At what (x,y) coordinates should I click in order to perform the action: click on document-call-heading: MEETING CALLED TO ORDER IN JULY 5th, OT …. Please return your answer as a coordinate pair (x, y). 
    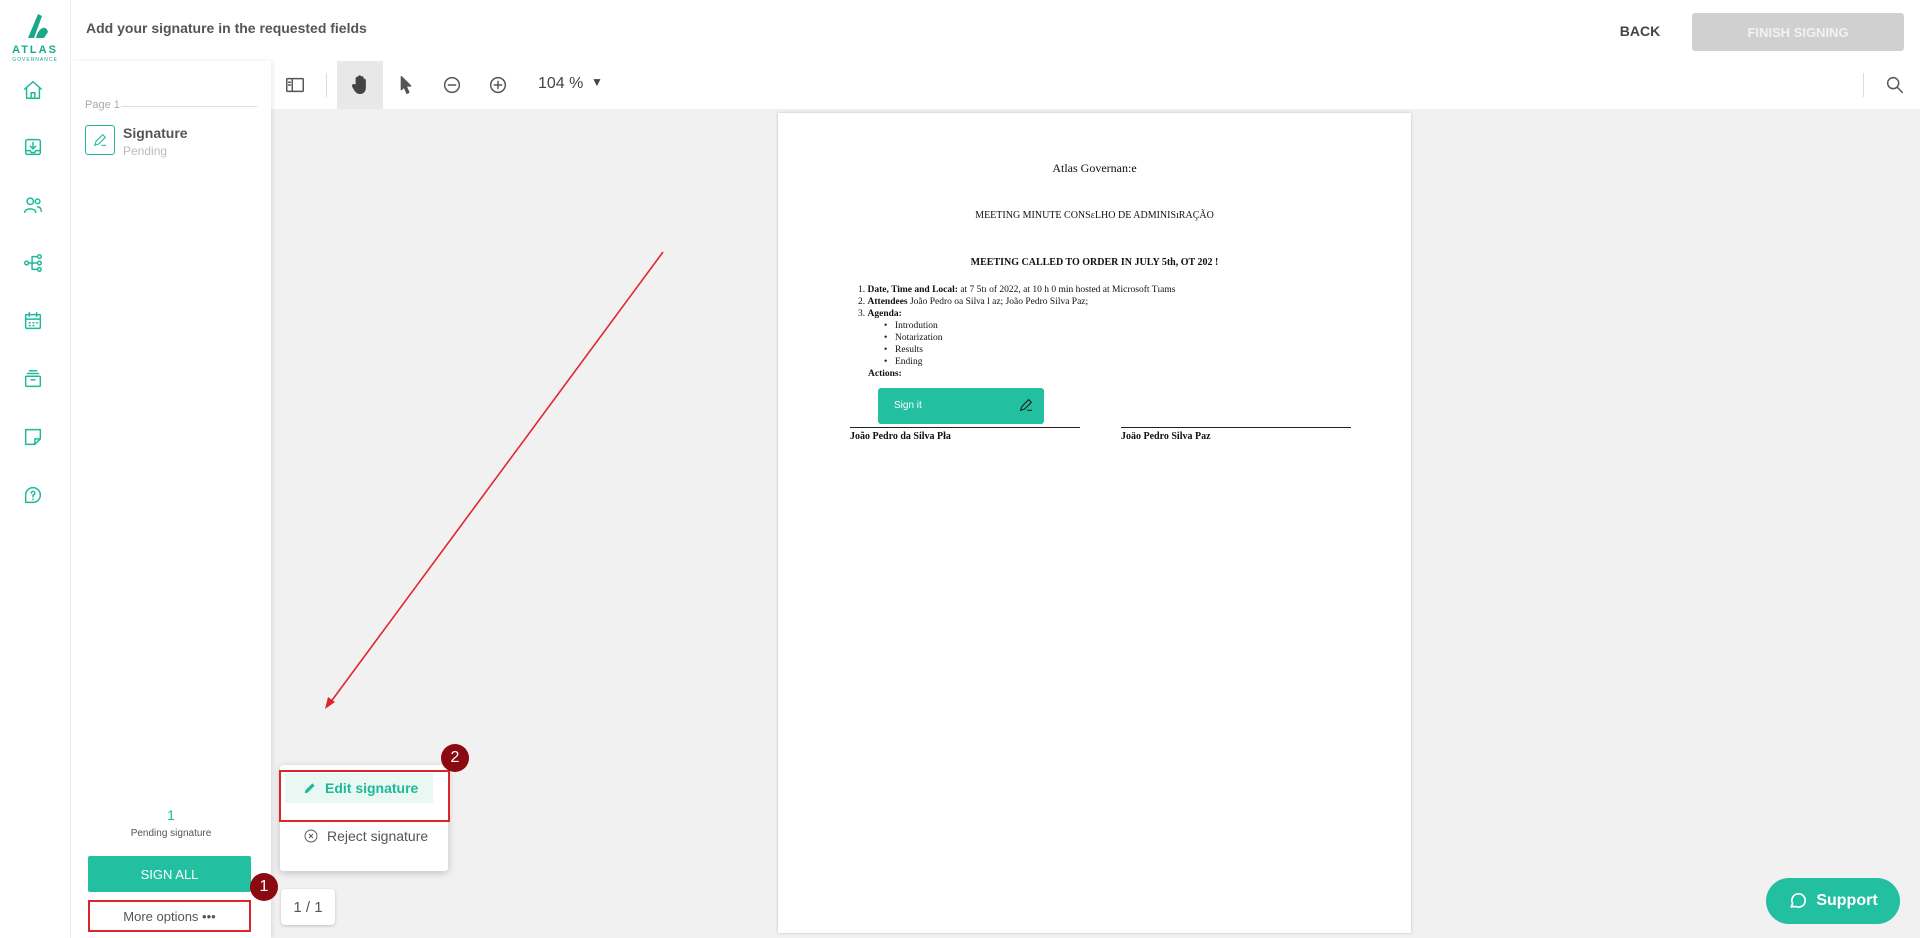
    Looking at the image, I should click on (1094, 262).